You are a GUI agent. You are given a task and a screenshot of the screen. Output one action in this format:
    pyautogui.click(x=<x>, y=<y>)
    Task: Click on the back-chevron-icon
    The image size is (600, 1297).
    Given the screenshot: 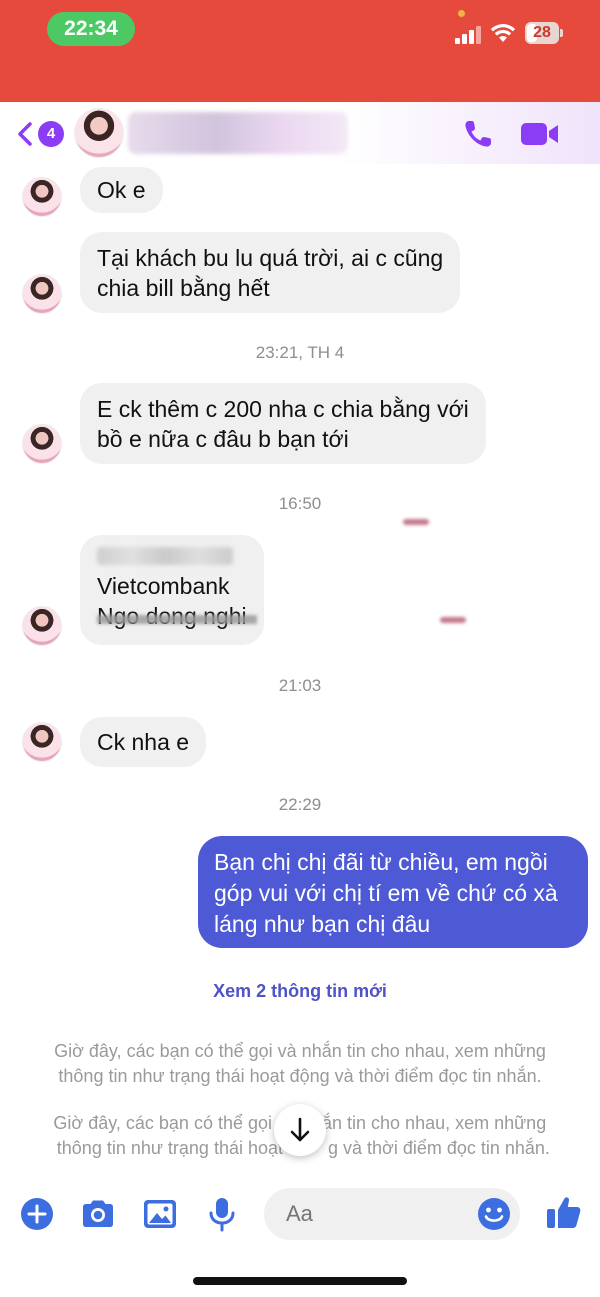 What is the action you would take?
    pyautogui.click(x=25, y=134)
    